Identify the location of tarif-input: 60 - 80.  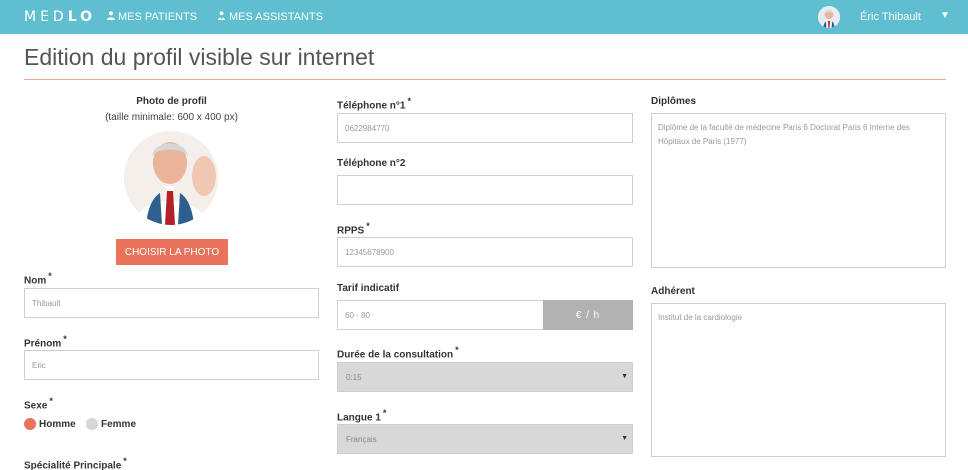
(440, 315).